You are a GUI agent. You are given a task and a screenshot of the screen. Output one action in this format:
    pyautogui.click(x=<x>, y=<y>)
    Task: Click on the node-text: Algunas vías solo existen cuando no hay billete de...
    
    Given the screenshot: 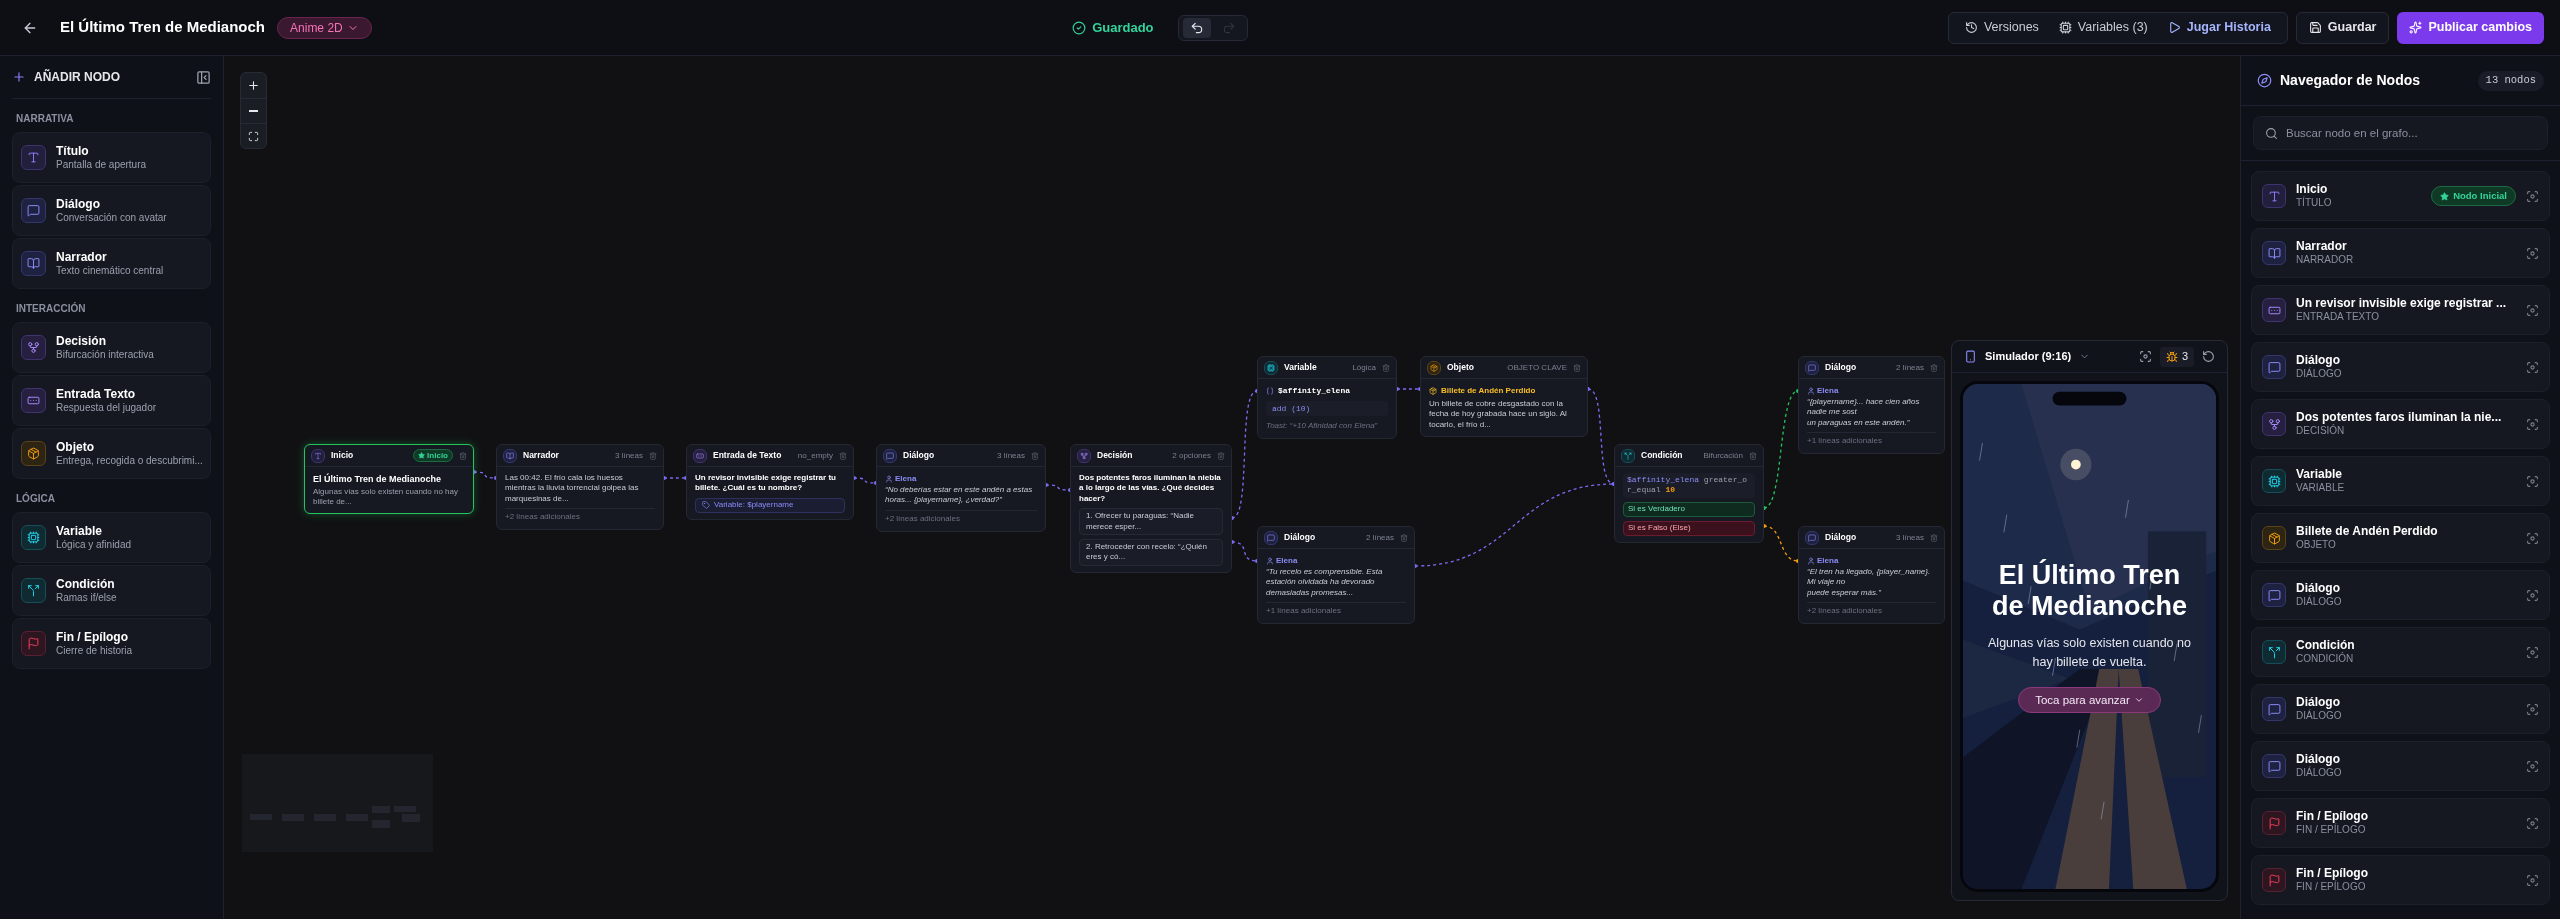 What is the action you would take?
    pyautogui.click(x=386, y=497)
    